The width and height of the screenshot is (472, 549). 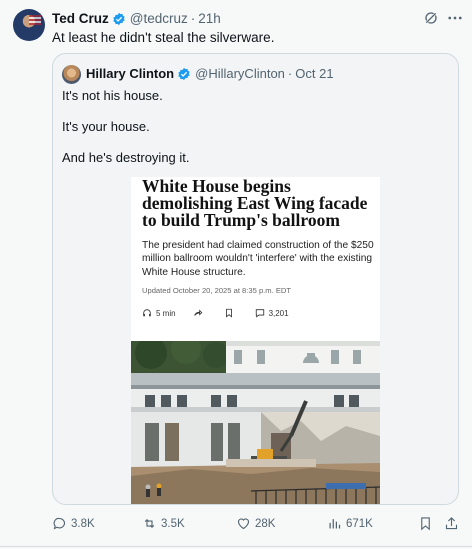 I want to click on author-handle: @tedcruz, so click(x=159, y=18).